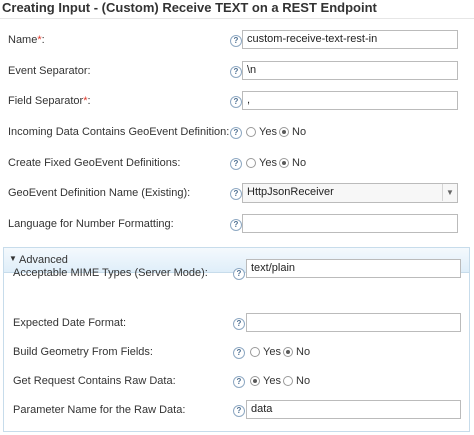 This screenshot has height=435, width=474. Describe the element at coordinates (284, 163) in the screenshot. I see `create-fixed-no-radio` at that location.